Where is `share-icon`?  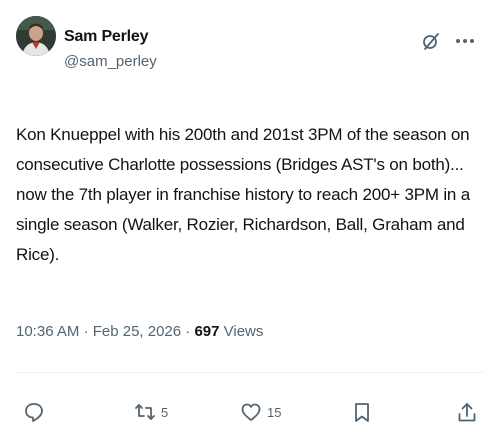 share-icon is located at coordinates (467, 412).